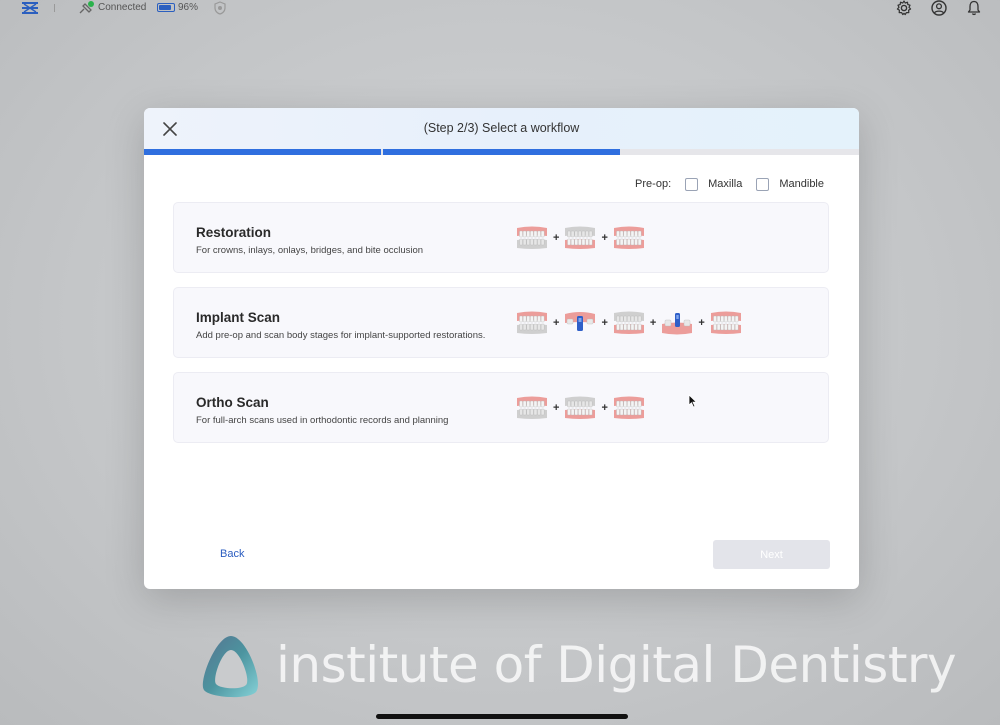  I want to click on maxilla-label: Maxilla, so click(725, 184).